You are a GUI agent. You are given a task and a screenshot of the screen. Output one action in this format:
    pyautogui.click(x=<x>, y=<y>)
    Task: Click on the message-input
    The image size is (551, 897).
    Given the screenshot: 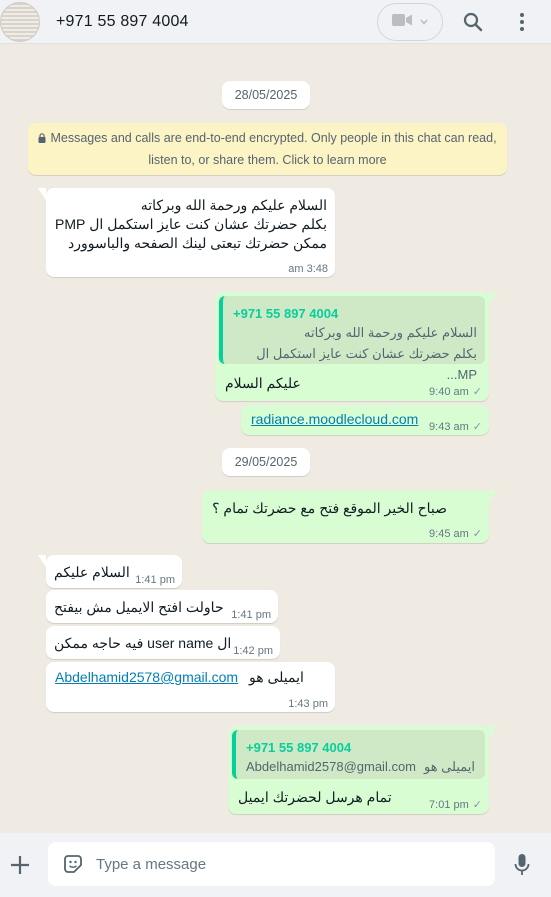 What is the action you would take?
    pyautogui.click(x=276, y=864)
    